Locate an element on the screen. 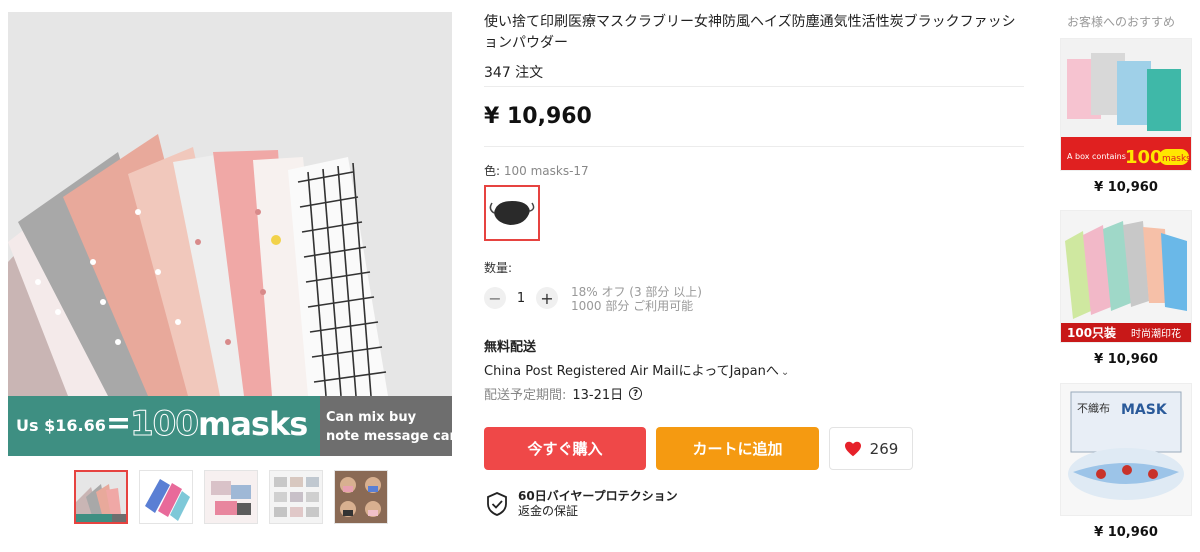  quantity-value: 1 is located at coordinates (521, 298).